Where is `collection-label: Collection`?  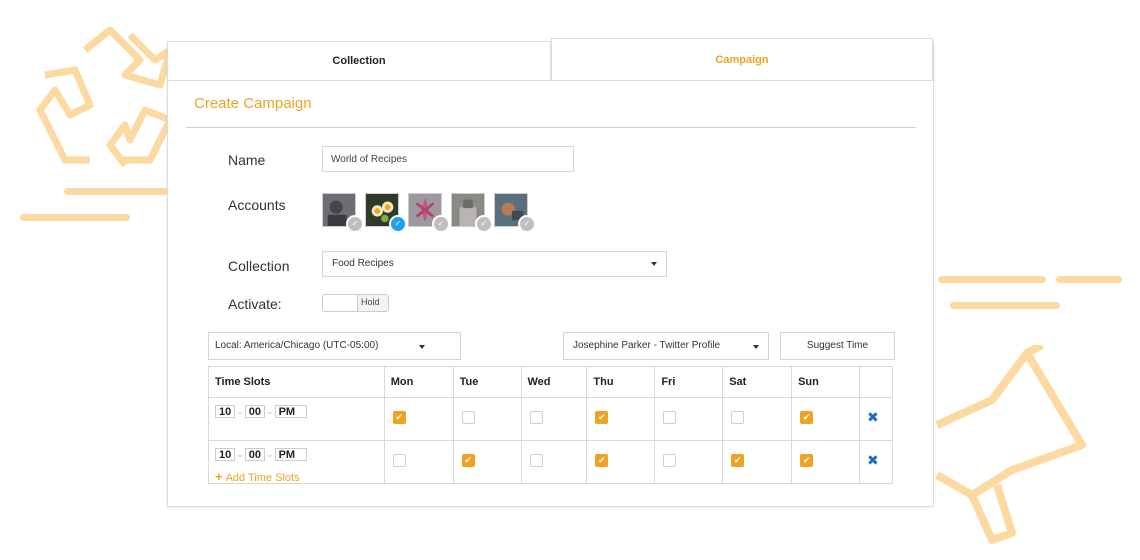
collection-label: Collection is located at coordinates (259, 266).